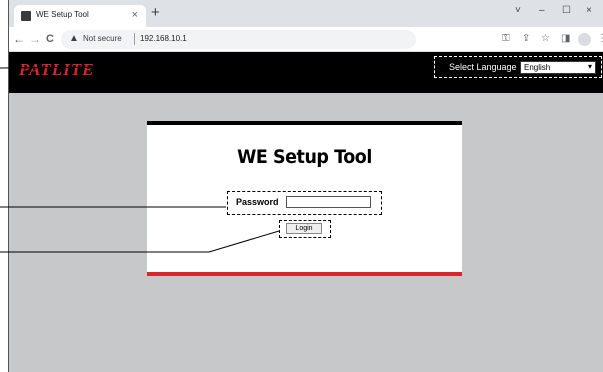 The height and width of the screenshot is (372, 603). Describe the element at coordinates (537, 67) in the screenshot. I see `language-selected-value: English` at that location.